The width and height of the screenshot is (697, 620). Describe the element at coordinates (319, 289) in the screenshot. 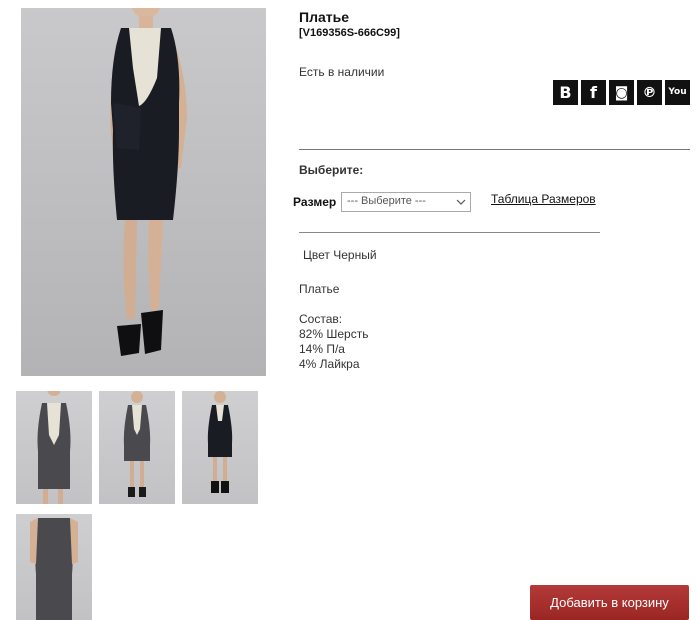

I see `product-description: Платье` at that location.